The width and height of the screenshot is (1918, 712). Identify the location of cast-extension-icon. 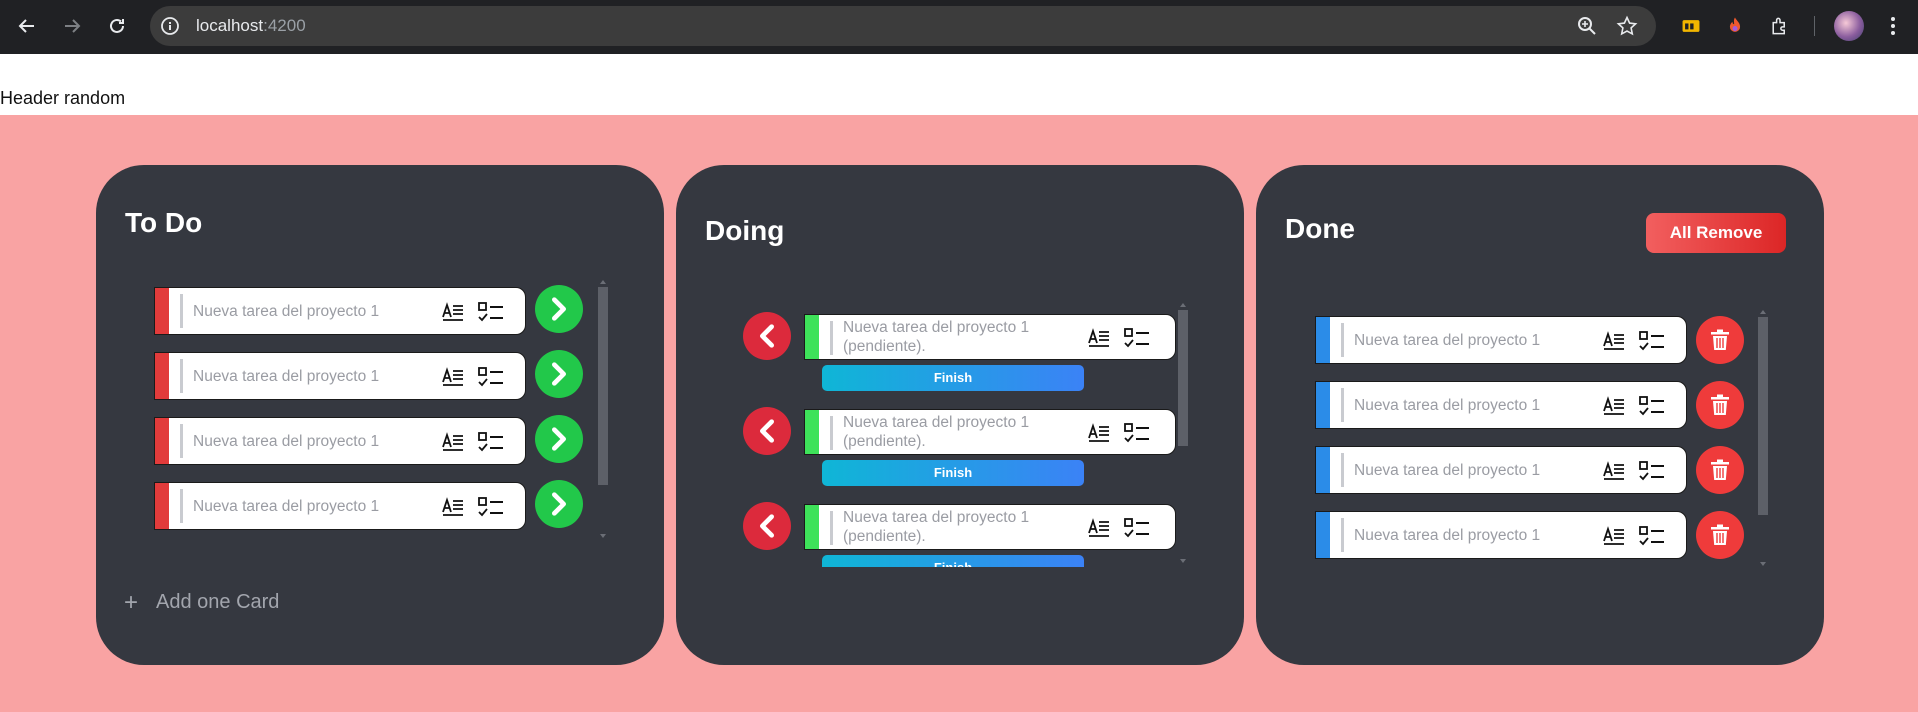
(1691, 26).